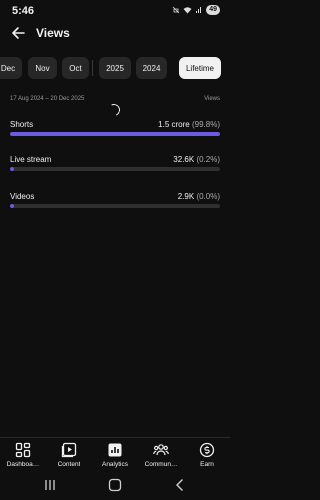 This screenshot has width=320, height=500. What do you see at coordinates (69, 450) in the screenshot?
I see `content-icon` at bounding box center [69, 450].